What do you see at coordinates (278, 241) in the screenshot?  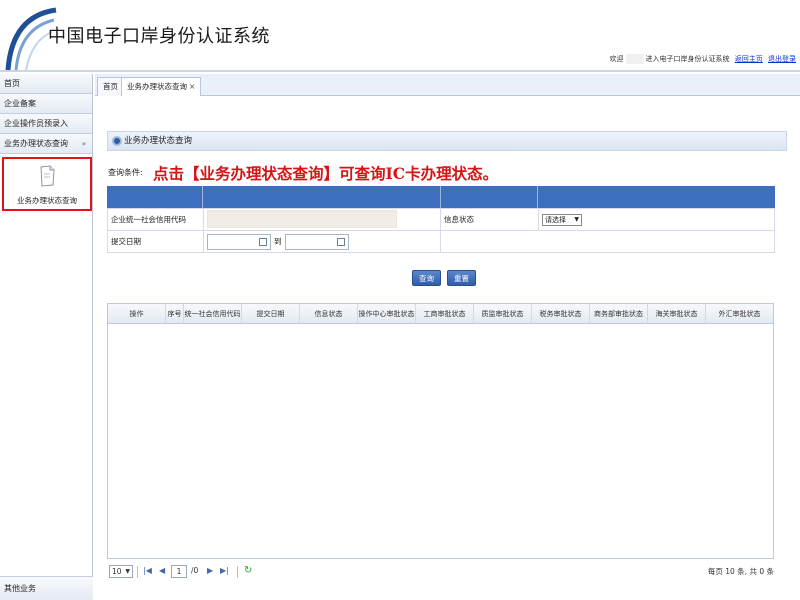 I see `date-to-label: 到` at bounding box center [278, 241].